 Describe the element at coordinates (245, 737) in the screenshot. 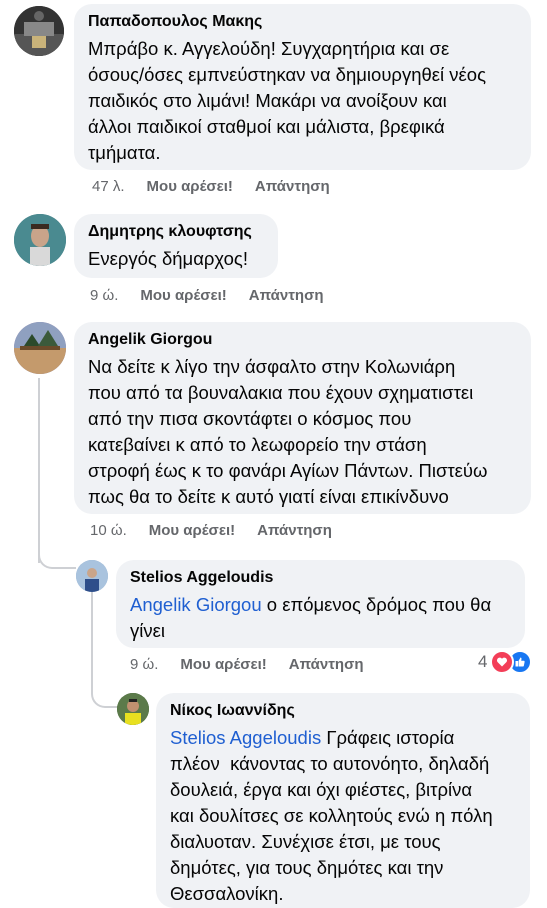

I see `mention-link: Stelios Aggeloudis` at that location.